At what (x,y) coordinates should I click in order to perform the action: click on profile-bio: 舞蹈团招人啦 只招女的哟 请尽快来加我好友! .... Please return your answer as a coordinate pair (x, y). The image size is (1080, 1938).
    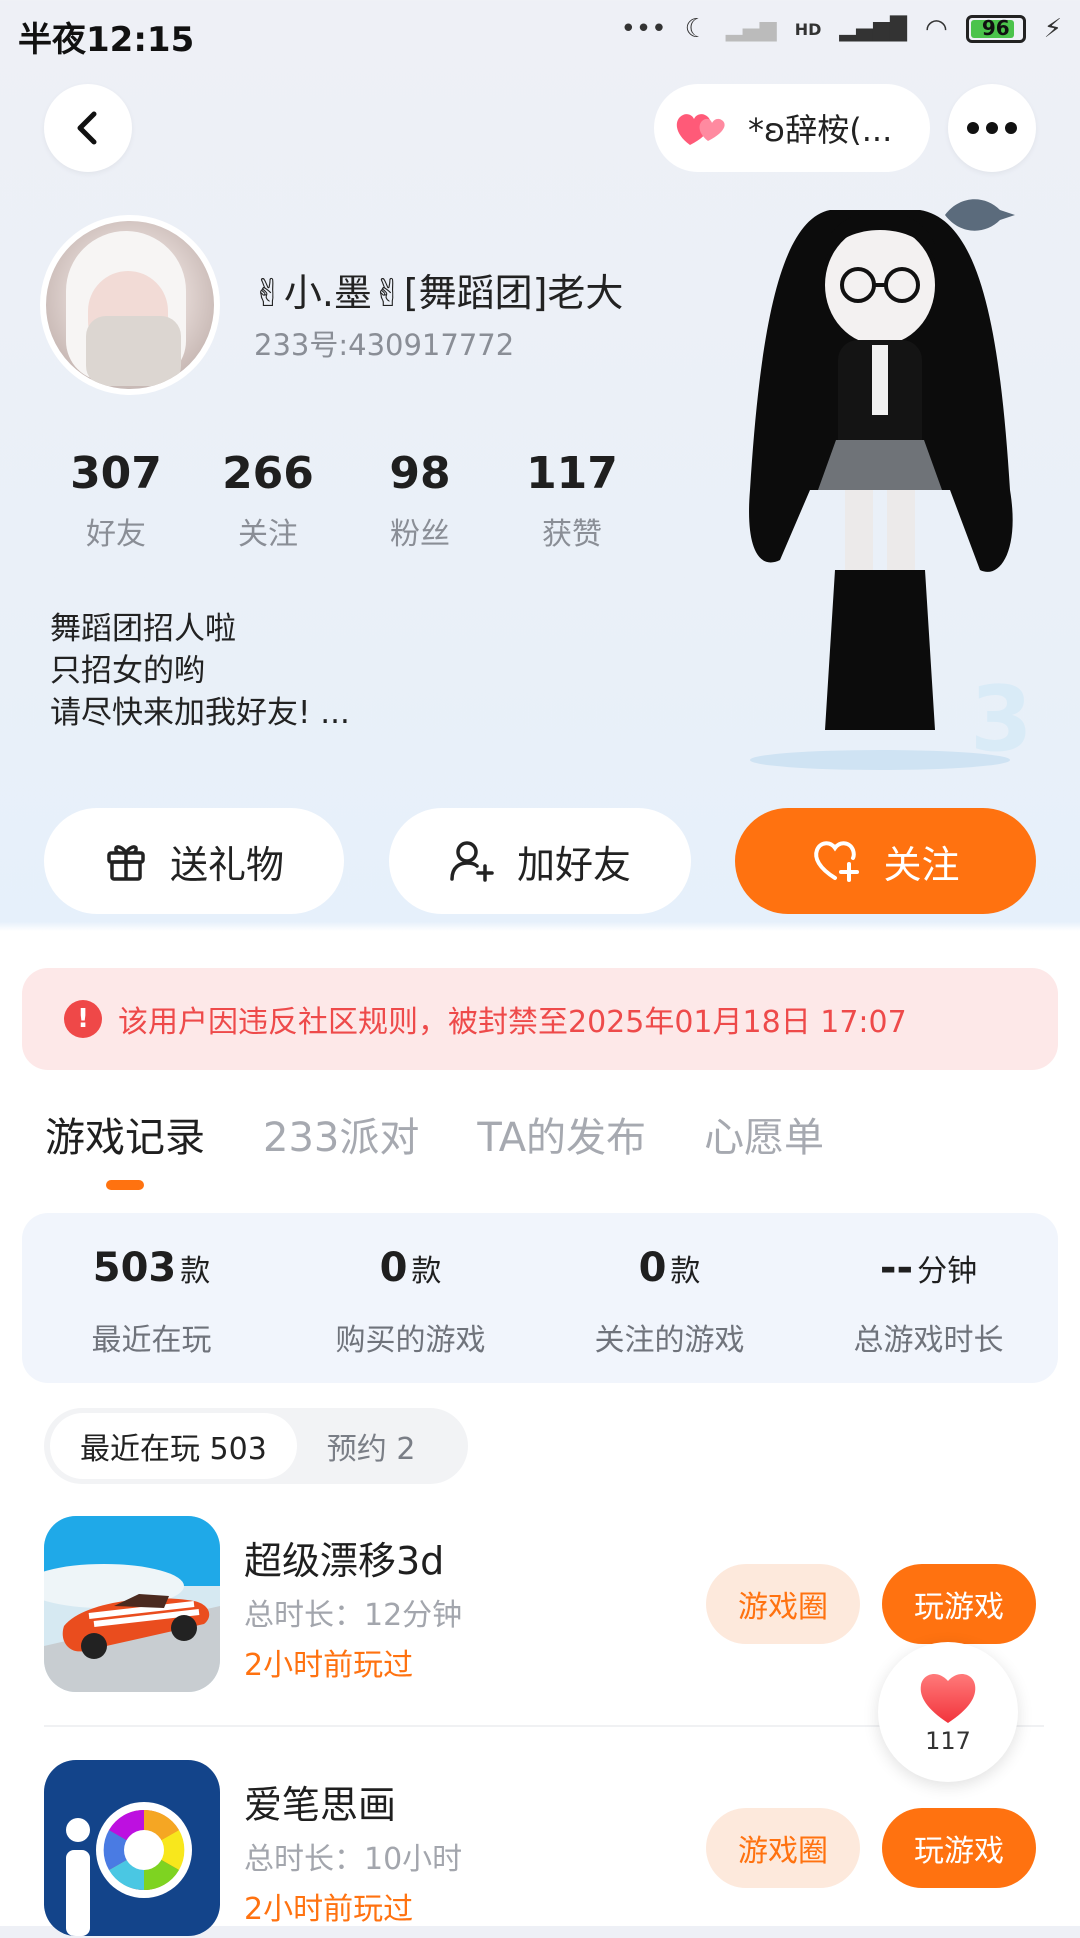
    Looking at the image, I should click on (200, 671).